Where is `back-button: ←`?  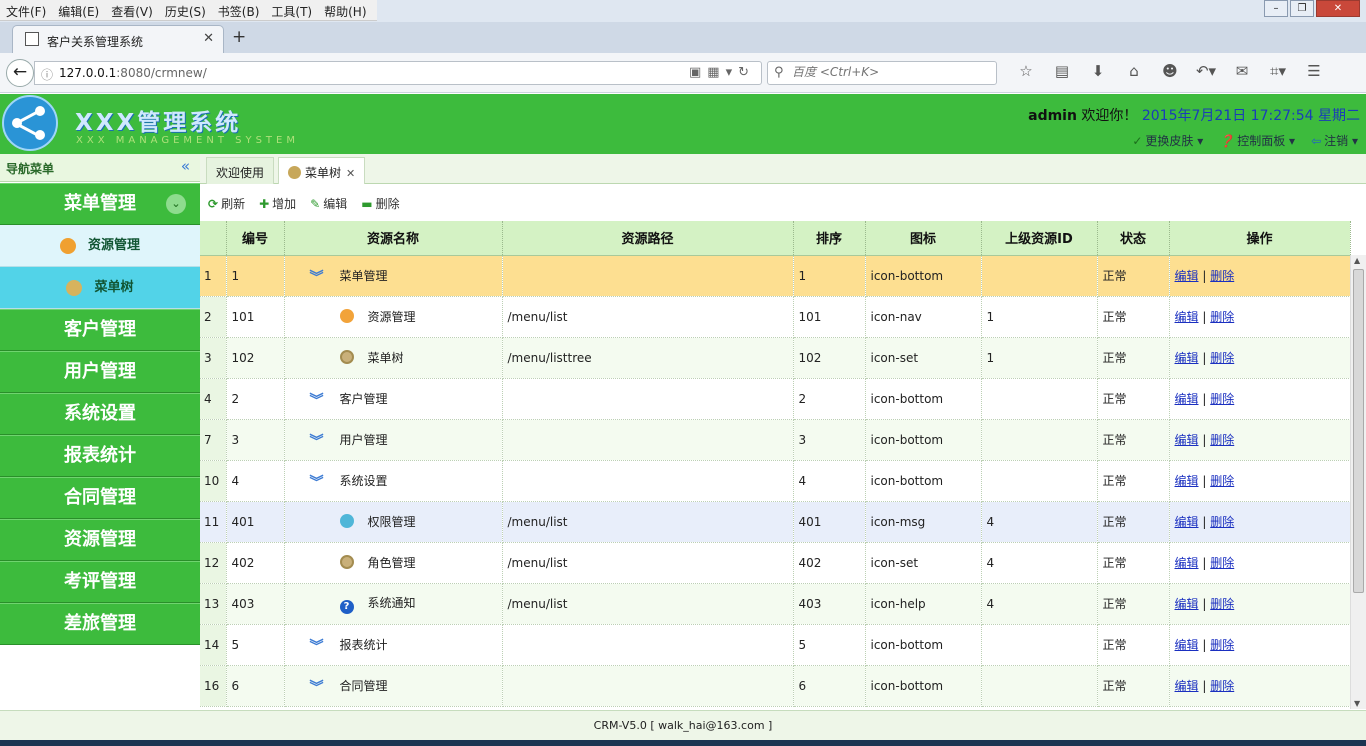
back-button: ← is located at coordinates (20, 73).